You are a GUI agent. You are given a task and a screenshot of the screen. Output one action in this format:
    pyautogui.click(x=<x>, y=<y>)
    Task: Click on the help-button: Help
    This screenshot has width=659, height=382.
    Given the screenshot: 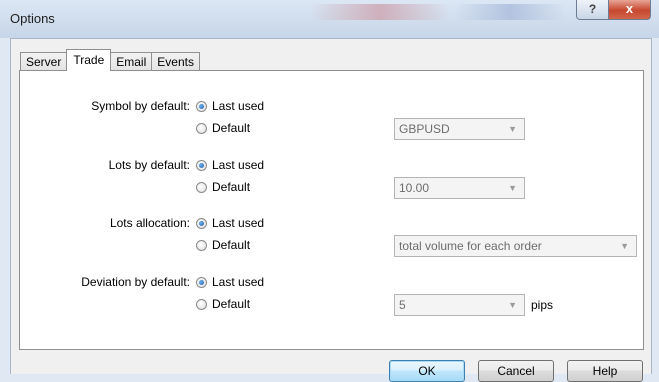 What is the action you would take?
    pyautogui.click(x=605, y=371)
    